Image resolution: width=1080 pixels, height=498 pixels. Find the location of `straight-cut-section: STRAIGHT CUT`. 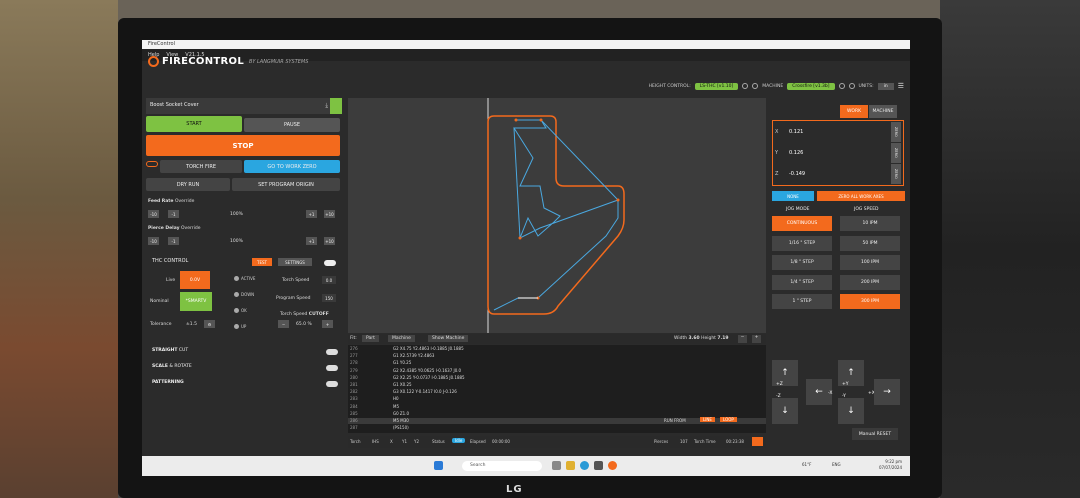

straight-cut-section: STRAIGHT CUT is located at coordinates (170, 350).